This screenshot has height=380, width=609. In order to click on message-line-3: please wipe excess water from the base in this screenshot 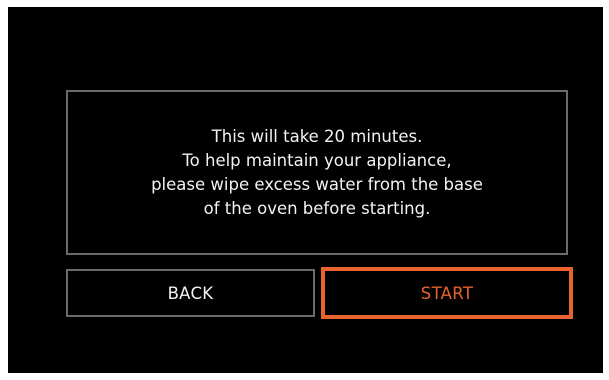, I will do `click(317, 184)`.